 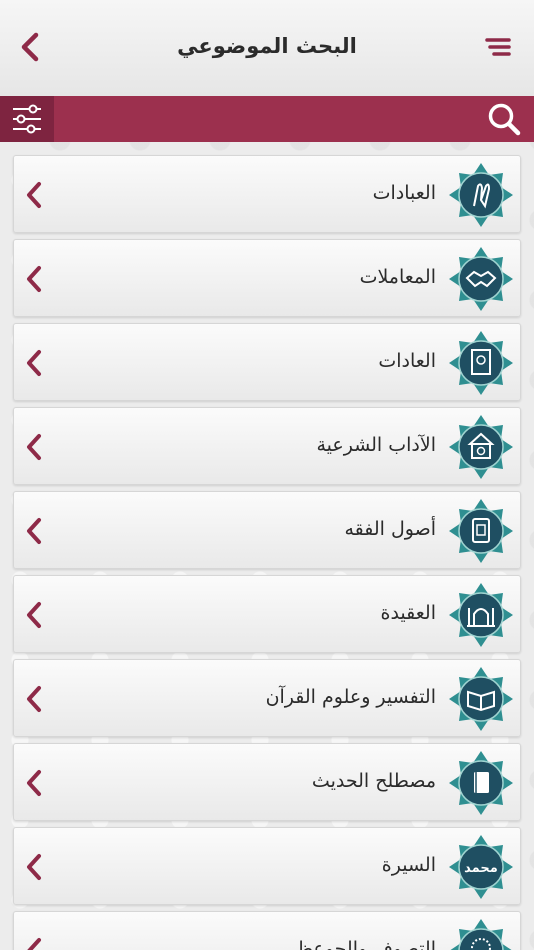 What do you see at coordinates (397, 277) in the screenshot?
I see `category-label: المعاملات` at bounding box center [397, 277].